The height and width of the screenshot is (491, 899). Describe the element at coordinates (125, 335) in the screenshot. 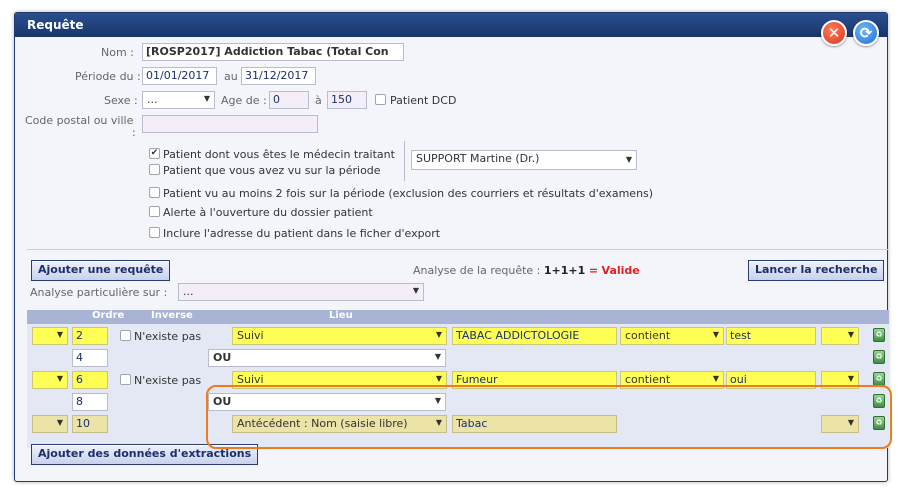

I see `row1-inverse-checkbox` at that location.